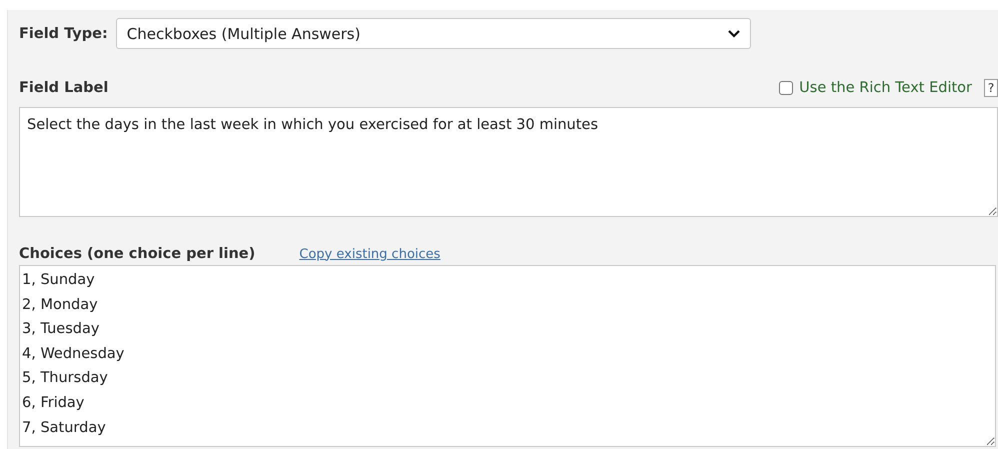 The image size is (998, 449). What do you see at coordinates (63, 88) in the screenshot?
I see `field-label-heading: Field Label` at bounding box center [63, 88].